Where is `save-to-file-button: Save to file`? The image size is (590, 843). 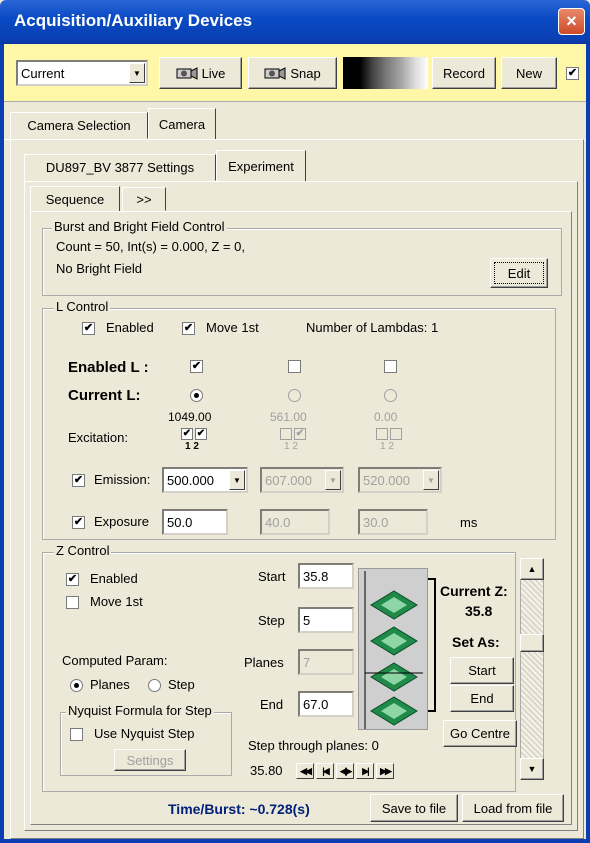 save-to-file-button: Save to file is located at coordinates (414, 808).